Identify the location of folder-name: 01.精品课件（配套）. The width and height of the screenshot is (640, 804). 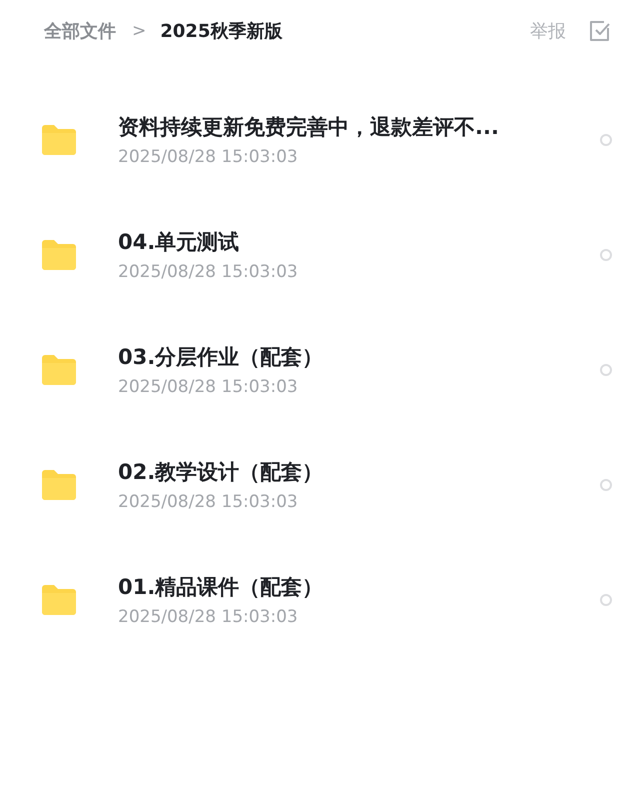
(359, 586).